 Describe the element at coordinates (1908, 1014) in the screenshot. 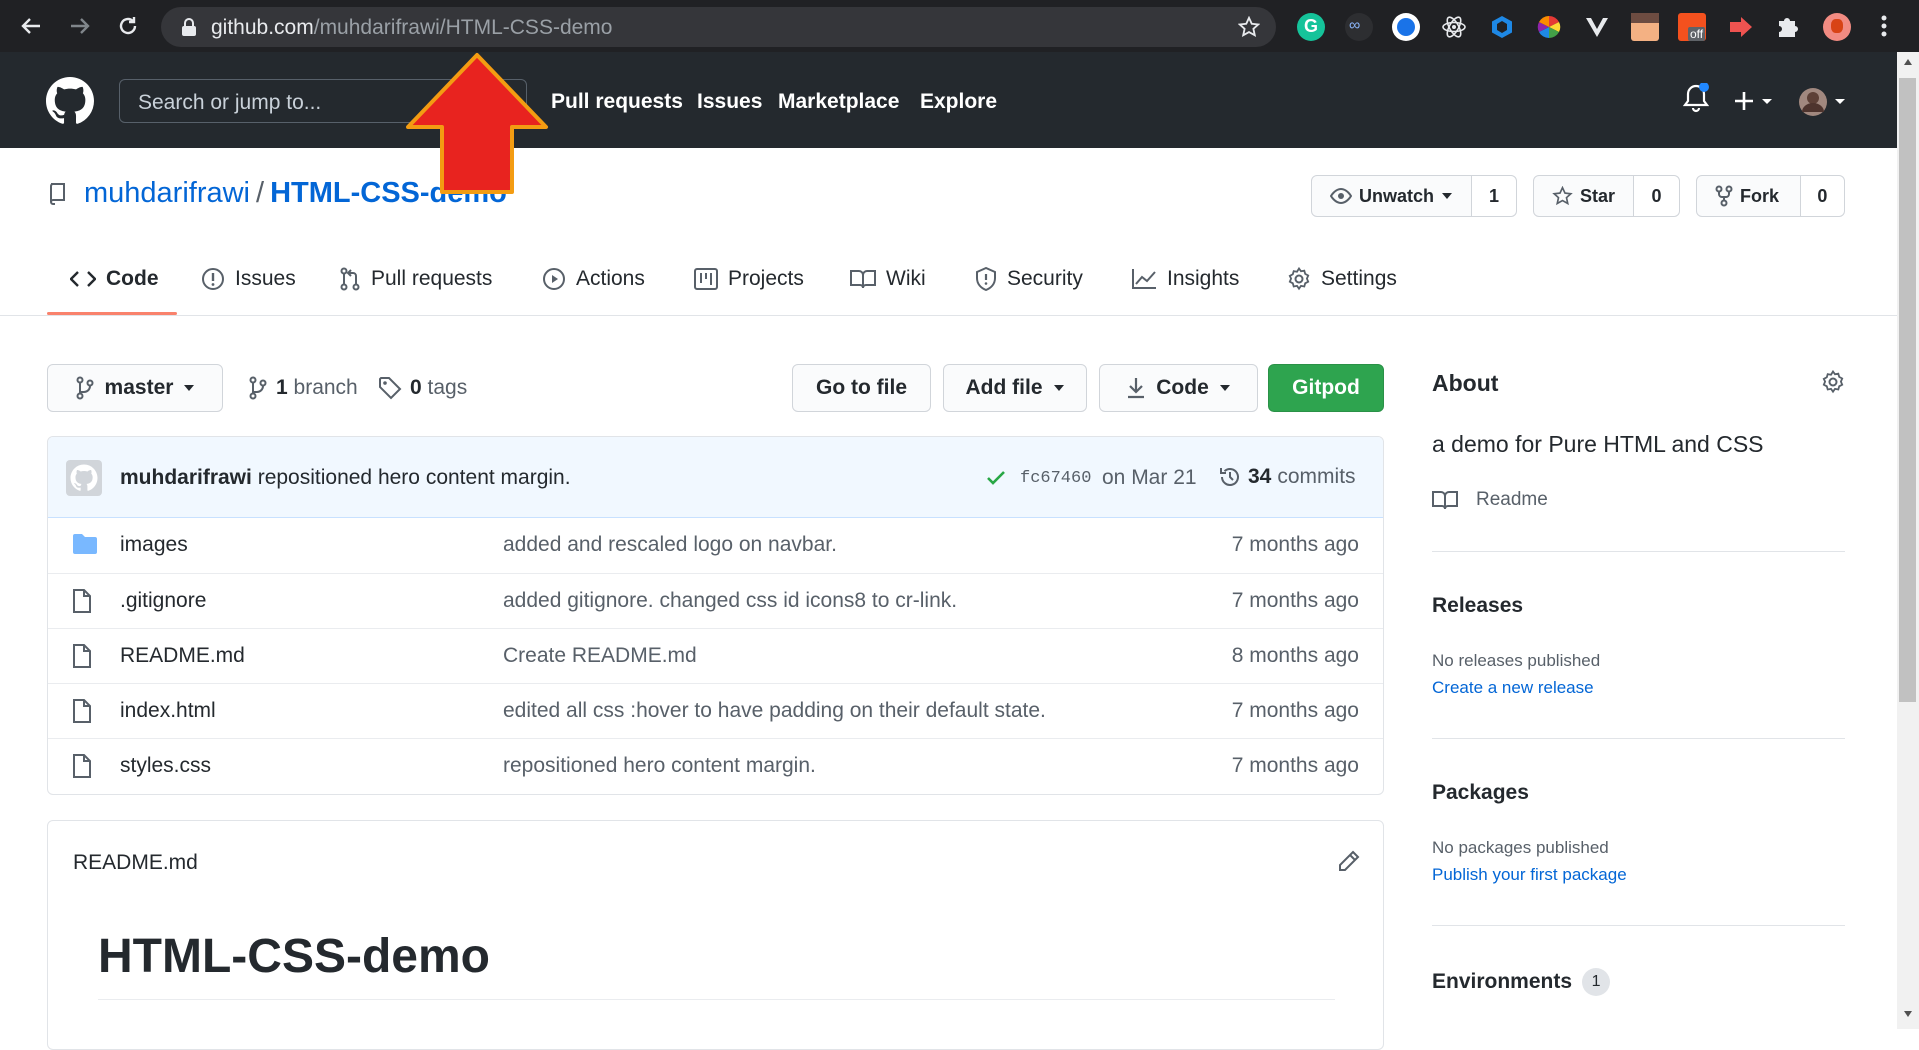

I see `scroll-down-icon` at that location.